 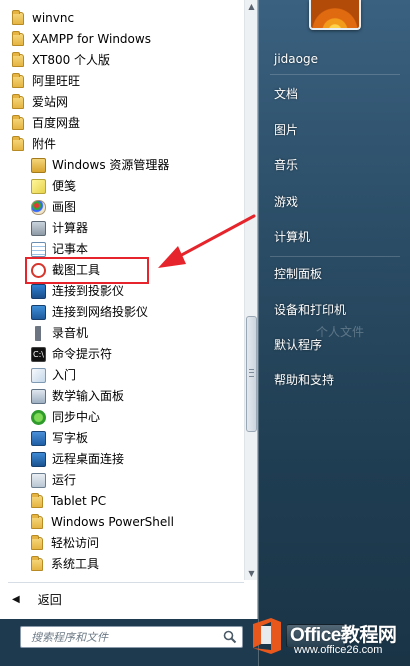 I want to click on list-item-label: Tablet PC, so click(x=79, y=501).